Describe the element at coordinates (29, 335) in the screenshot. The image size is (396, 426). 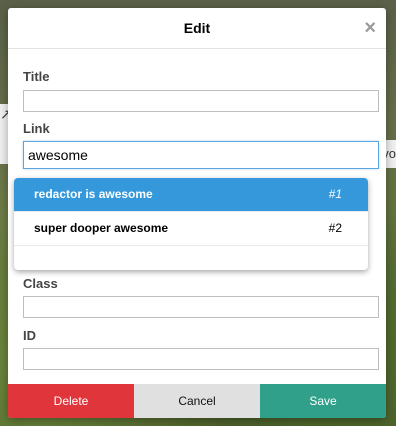
I see `id-label: ID` at that location.